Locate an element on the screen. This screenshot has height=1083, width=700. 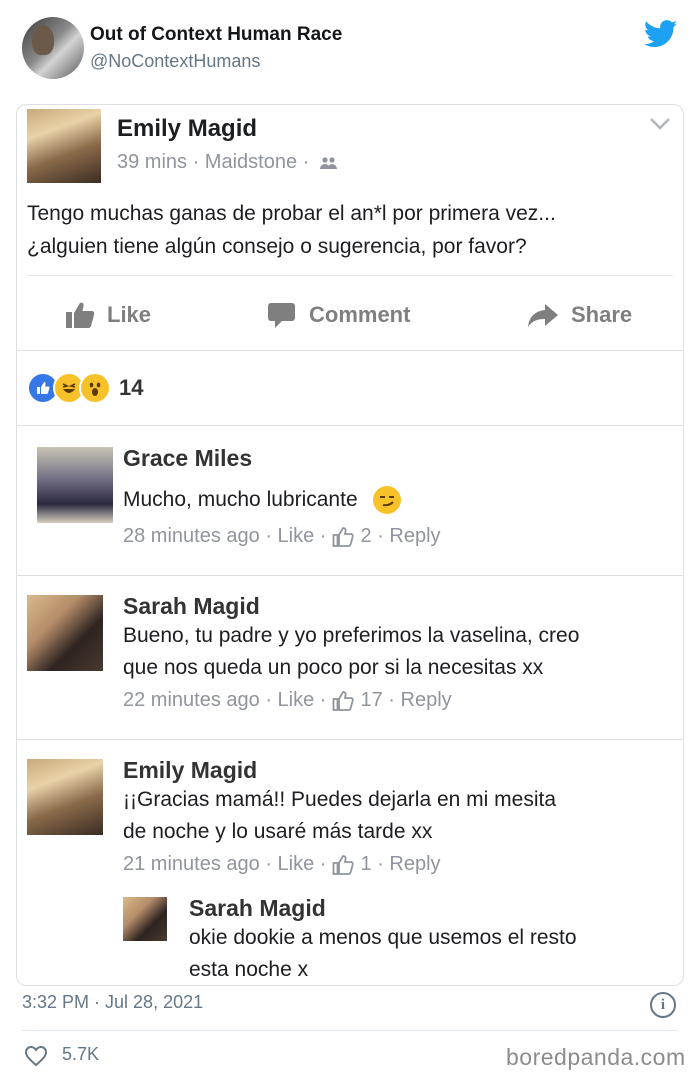
watermark: boredpanda.com is located at coordinates (596, 1057).